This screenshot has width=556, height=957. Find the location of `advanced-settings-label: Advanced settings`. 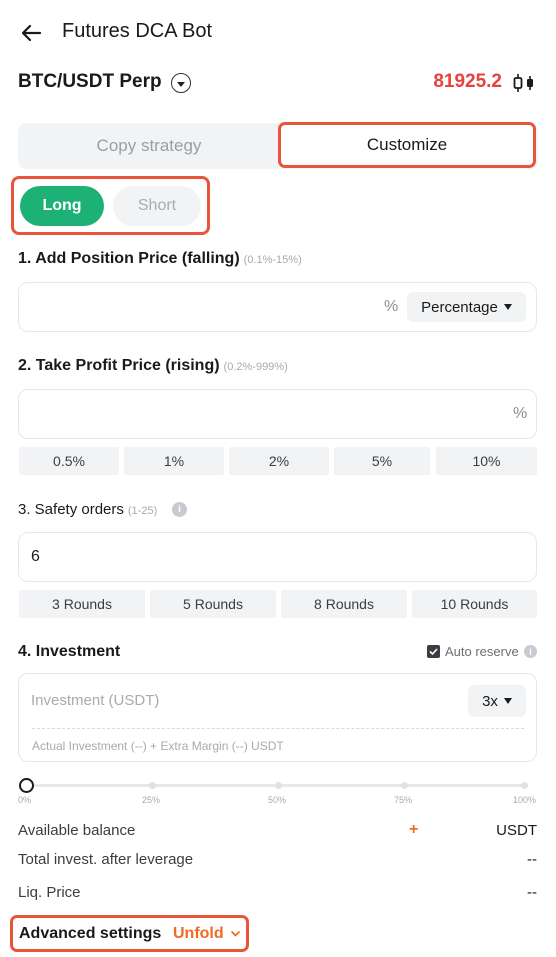

advanced-settings-label: Advanced settings is located at coordinates (90, 933).